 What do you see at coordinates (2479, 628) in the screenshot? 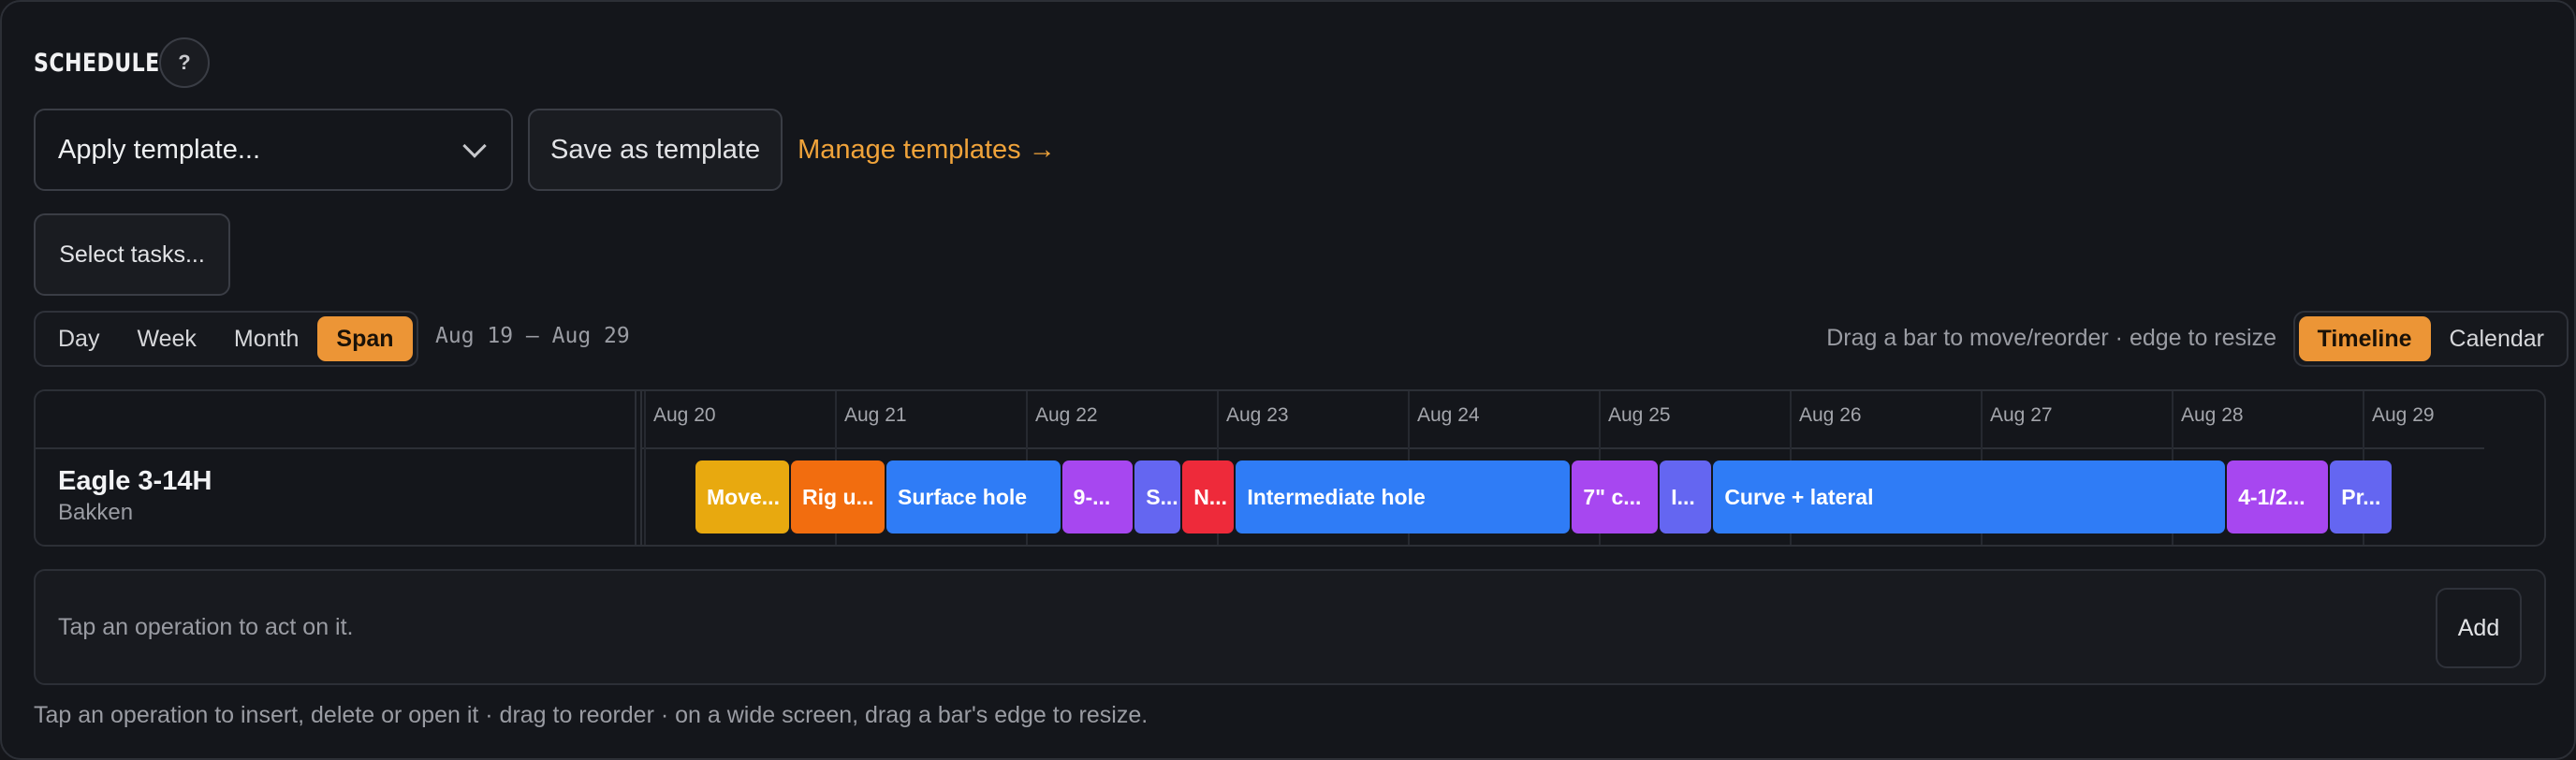
I see `add-button: Add` at bounding box center [2479, 628].